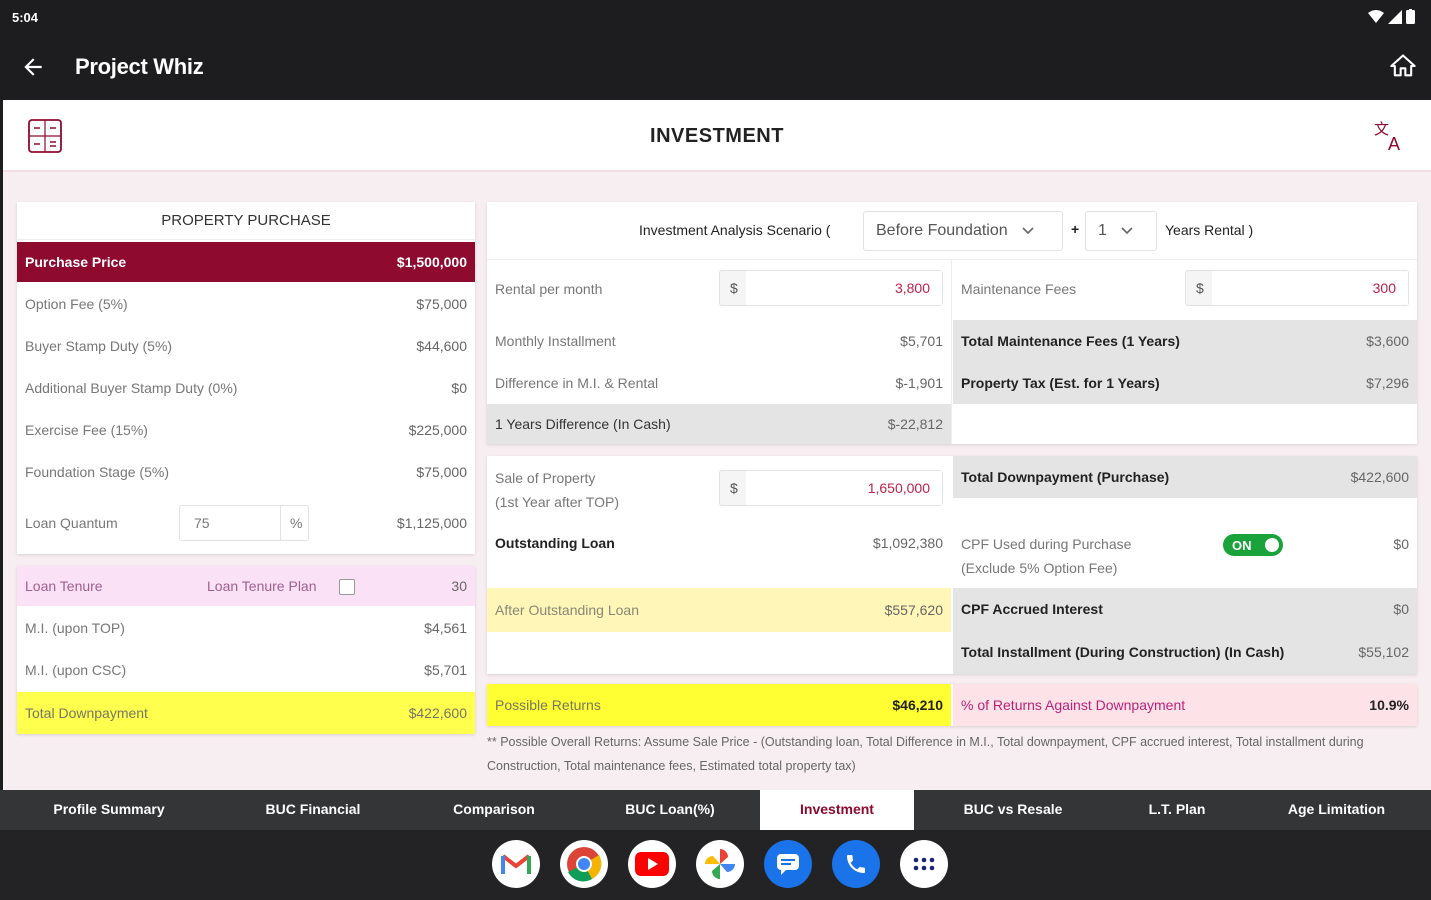 The width and height of the screenshot is (1431, 900). Describe the element at coordinates (246, 262) in the screenshot. I see `purchase-price-row: Purchase Price $1,500,000` at that location.